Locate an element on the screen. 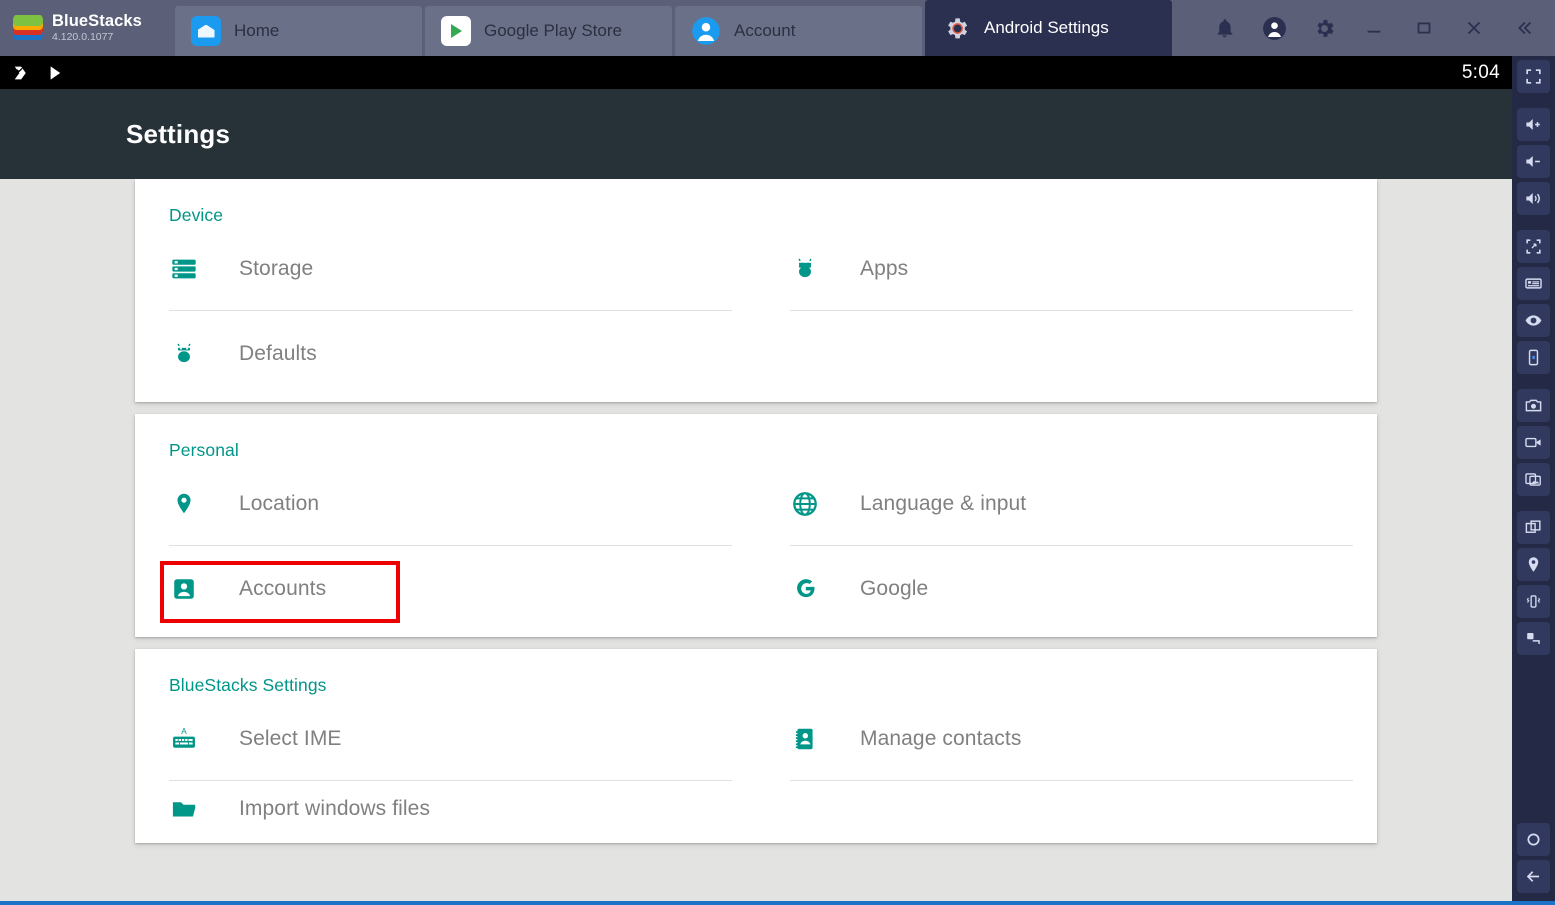 The image size is (1555, 905). settings-item-import-windows-files: Import windows files is located at coordinates (445, 809).